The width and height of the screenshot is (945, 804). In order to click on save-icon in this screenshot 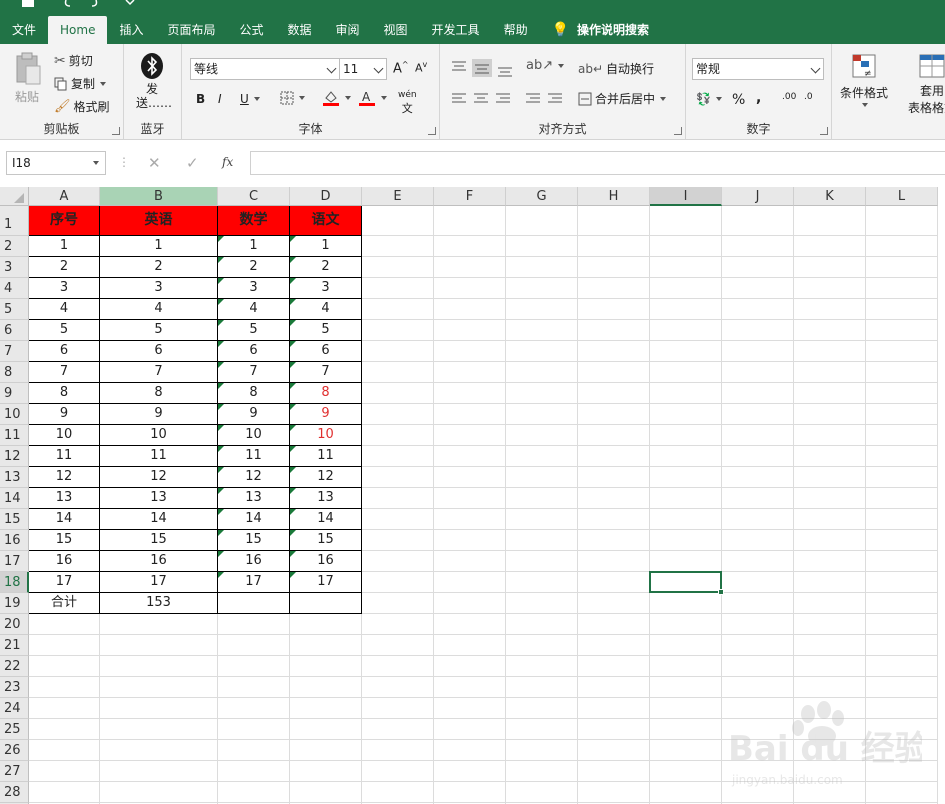, I will do `click(28, 4)`.